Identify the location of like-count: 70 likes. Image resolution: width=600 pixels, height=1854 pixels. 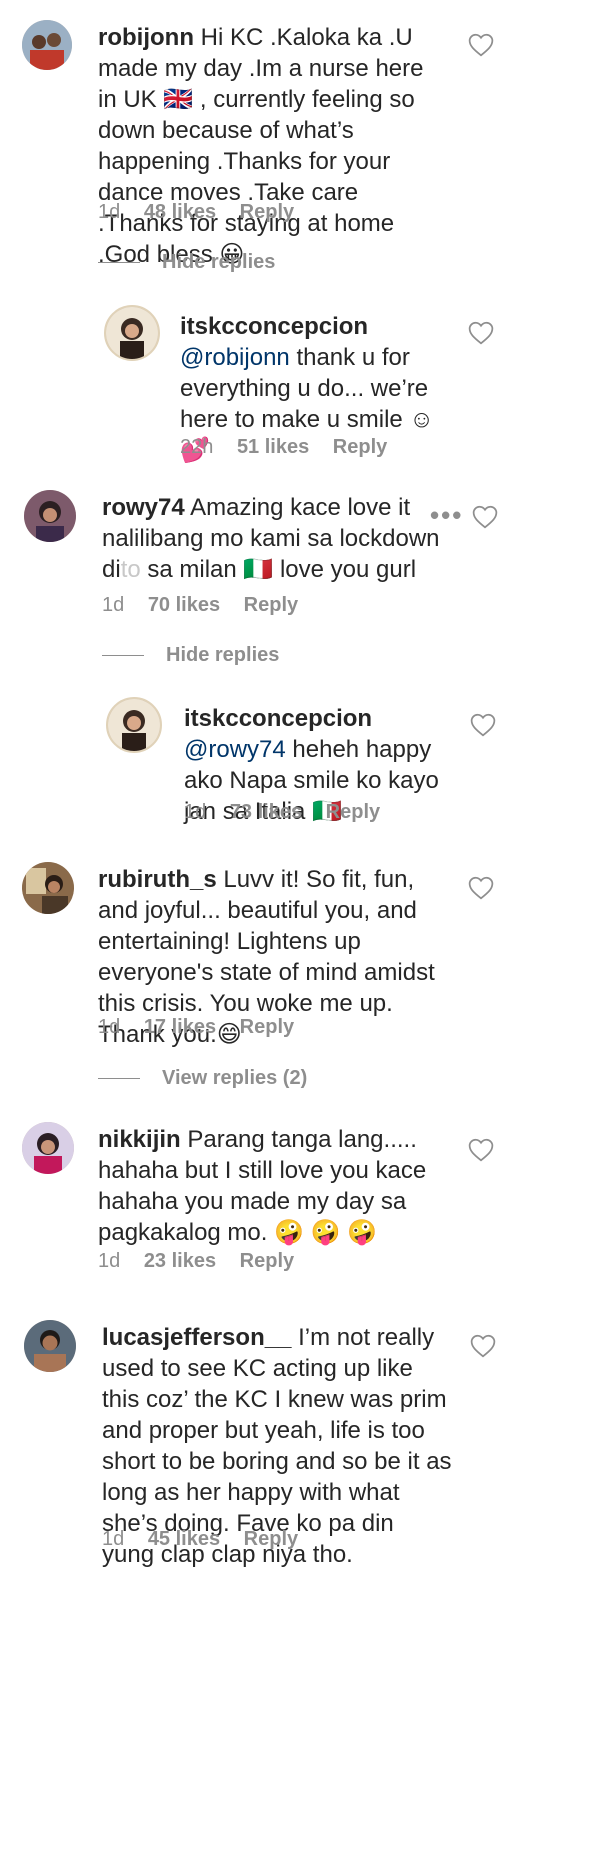
(184, 605).